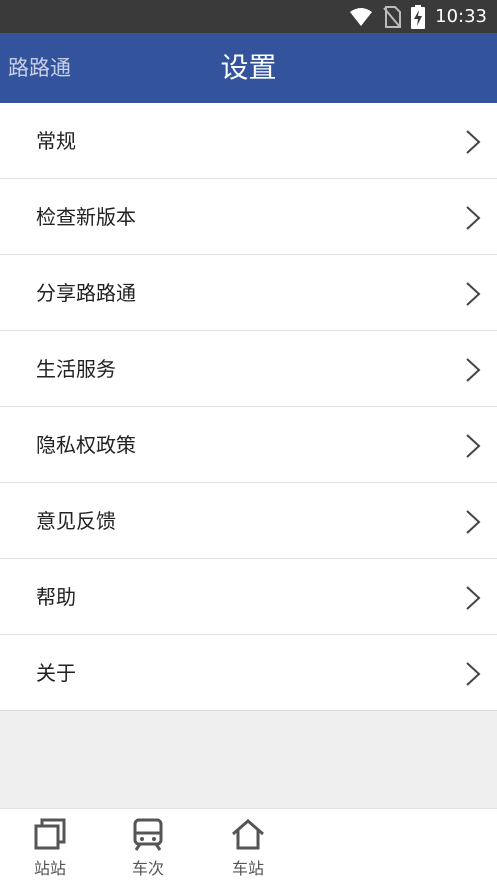 This screenshot has width=497, height=884. What do you see at coordinates (248, 217) in the screenshot?
I see `settings-item-check-update: 检查新版本` at bounding box center [248, 217].